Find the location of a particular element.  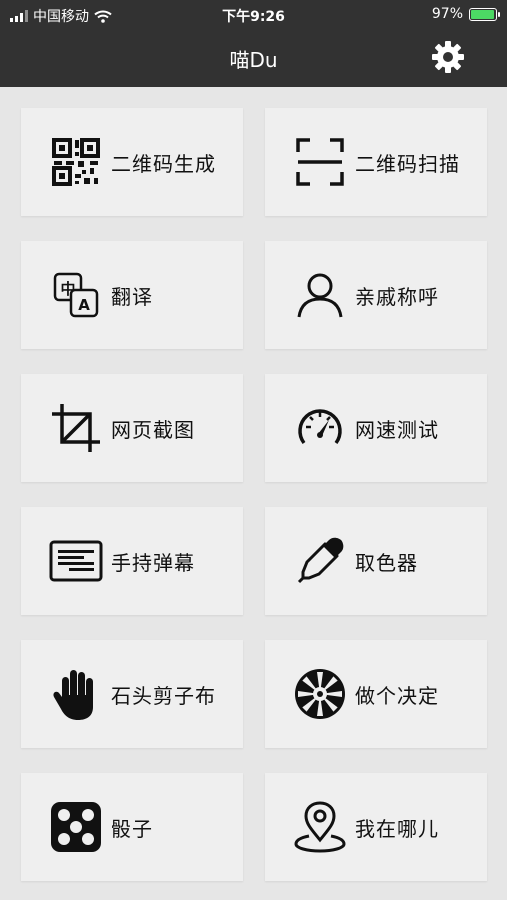

tile-translate: 中 A 翻译 is located at coordinates (132, 295).